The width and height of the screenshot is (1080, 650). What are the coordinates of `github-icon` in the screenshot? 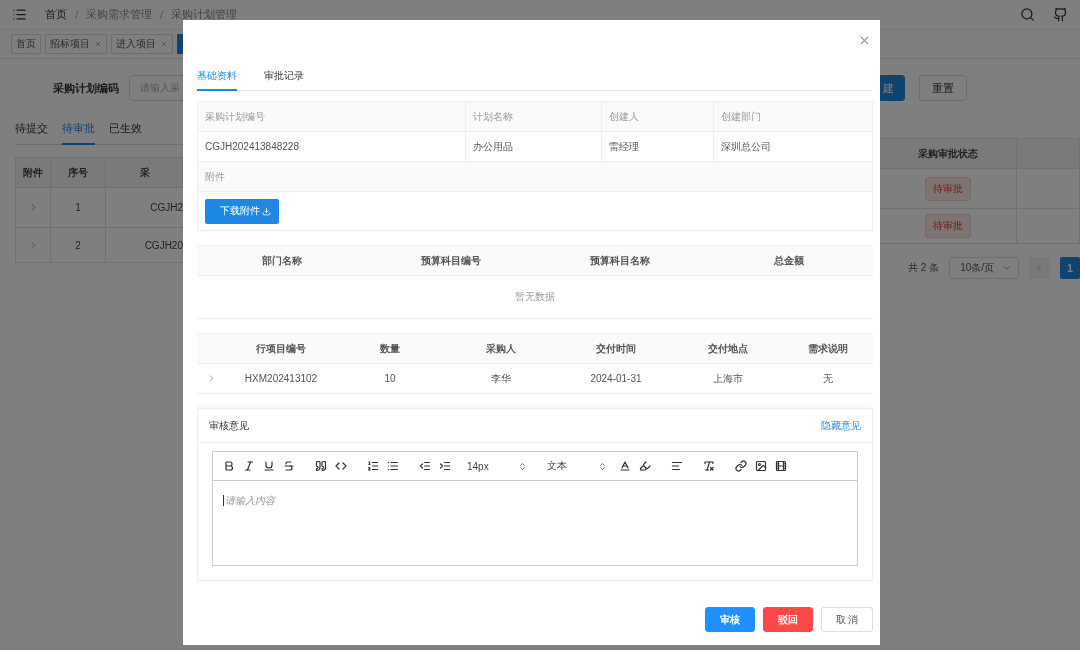 It's located at (1060, 14).